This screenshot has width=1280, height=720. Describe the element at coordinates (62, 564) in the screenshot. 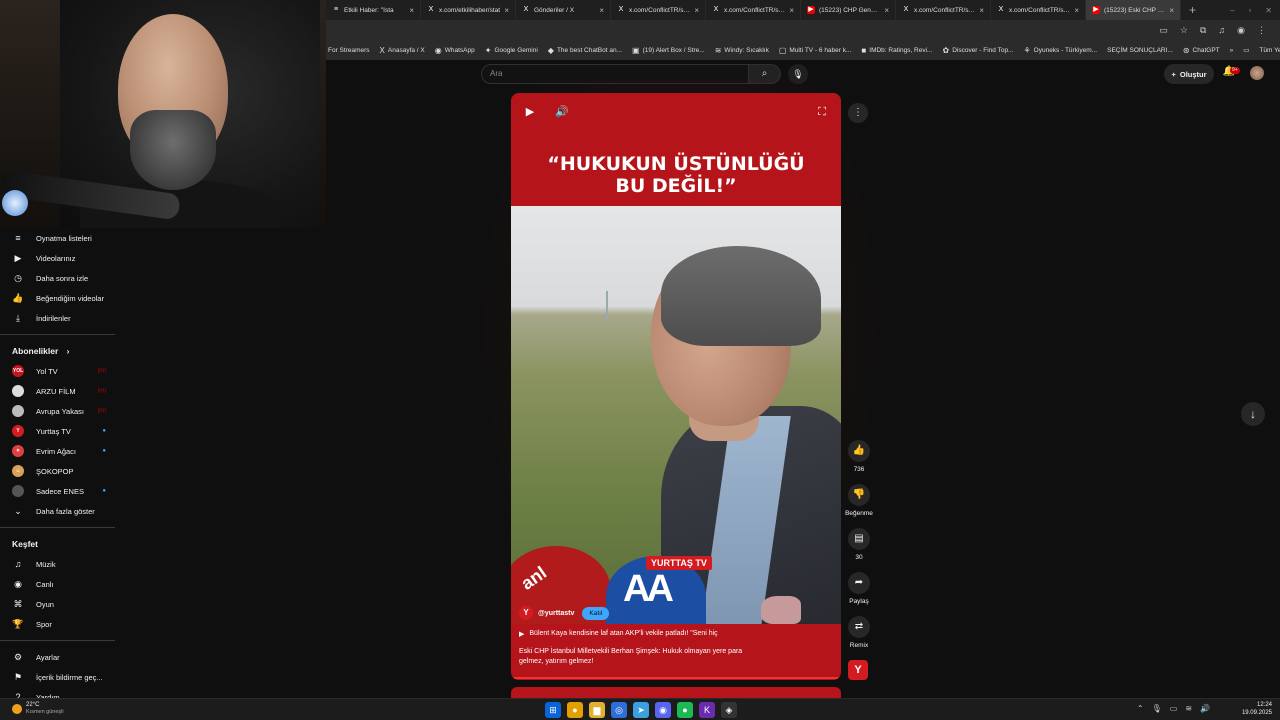

I see `sidebar-item-mu-zik: ♫ Müzik` at that location.